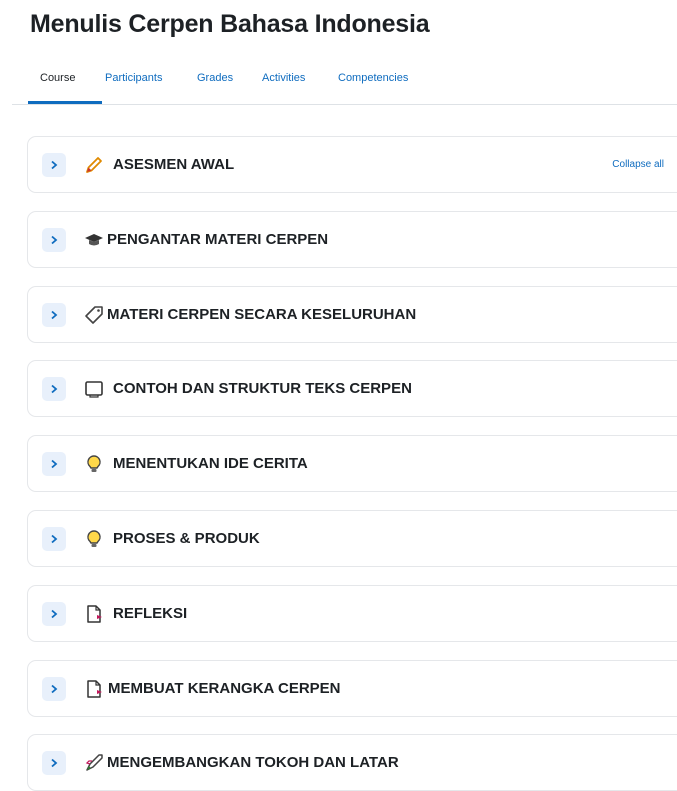 The height and width of the screenshot is (791, 677). I want to click on section-title: MENENTUKAN IDE CERITA, so click(210, 463).